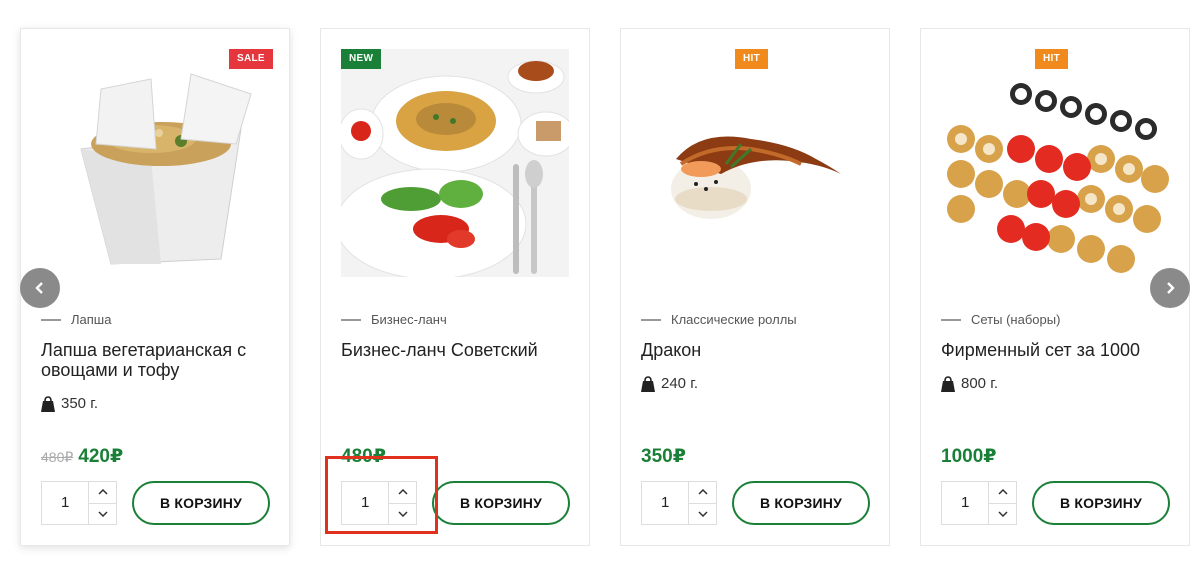  I want to click on weight-label: 350 г., so click(80, 403).